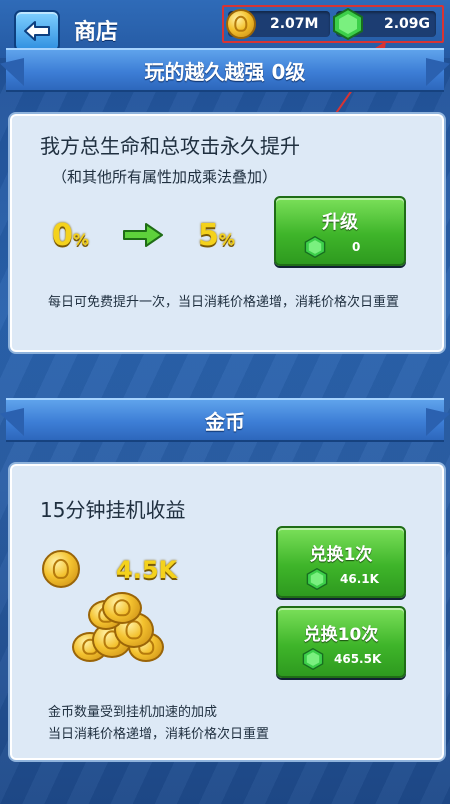  What do you see at coordinates (358, 659) in the screenshot?
I see `exchange-10-cost: 465.5K` at bounding box center [358, 659].